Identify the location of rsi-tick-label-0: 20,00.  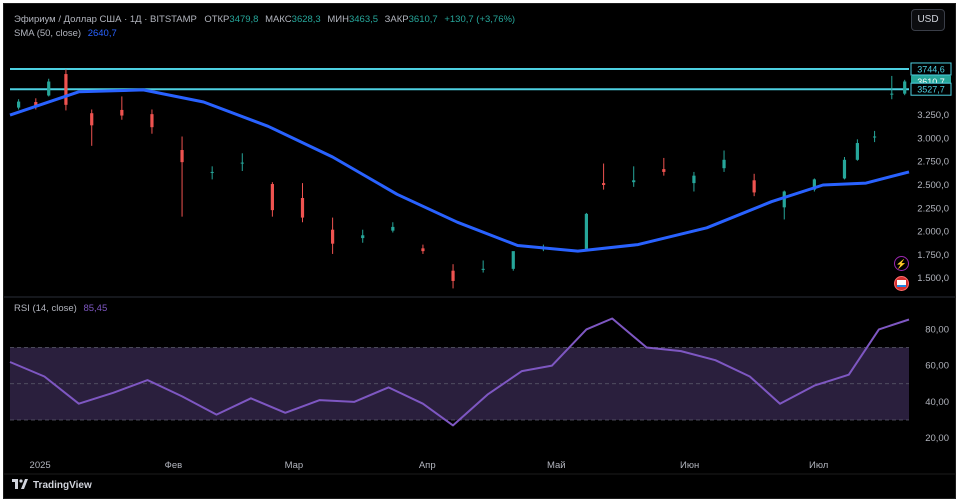
(937, 438).